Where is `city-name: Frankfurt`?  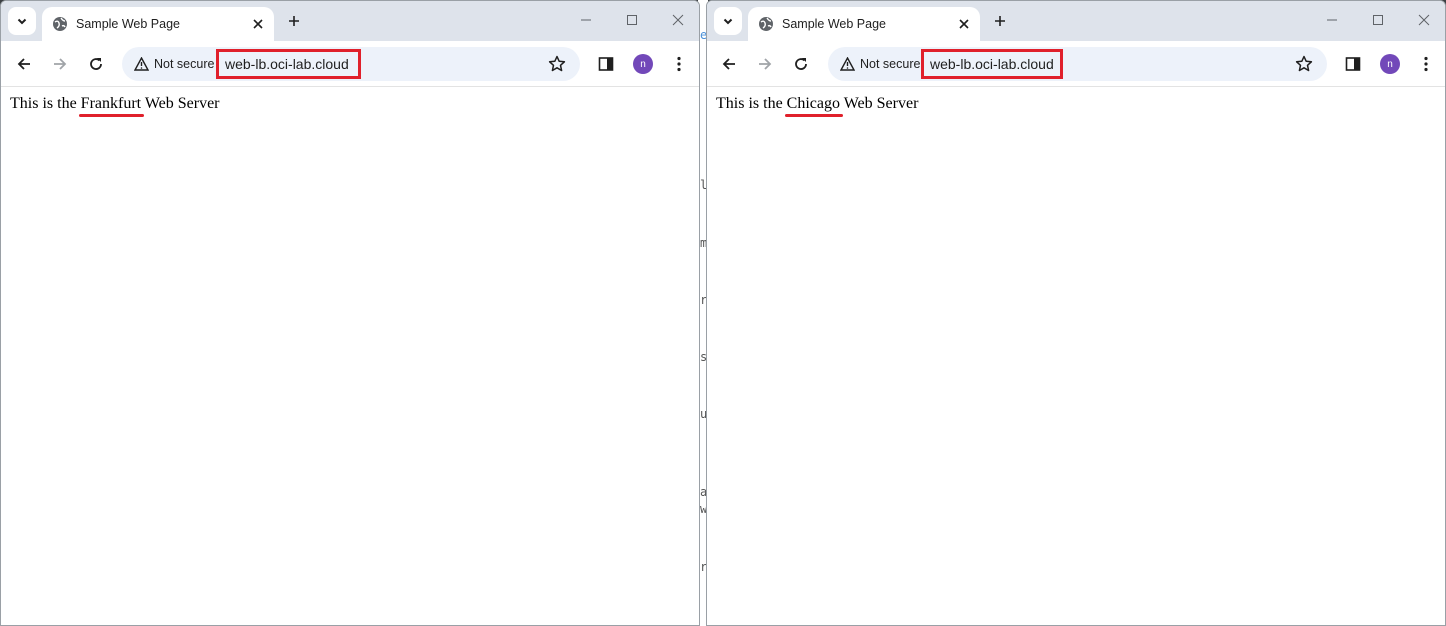 city-name: Frankfurt is located at coordinates (111, 106).